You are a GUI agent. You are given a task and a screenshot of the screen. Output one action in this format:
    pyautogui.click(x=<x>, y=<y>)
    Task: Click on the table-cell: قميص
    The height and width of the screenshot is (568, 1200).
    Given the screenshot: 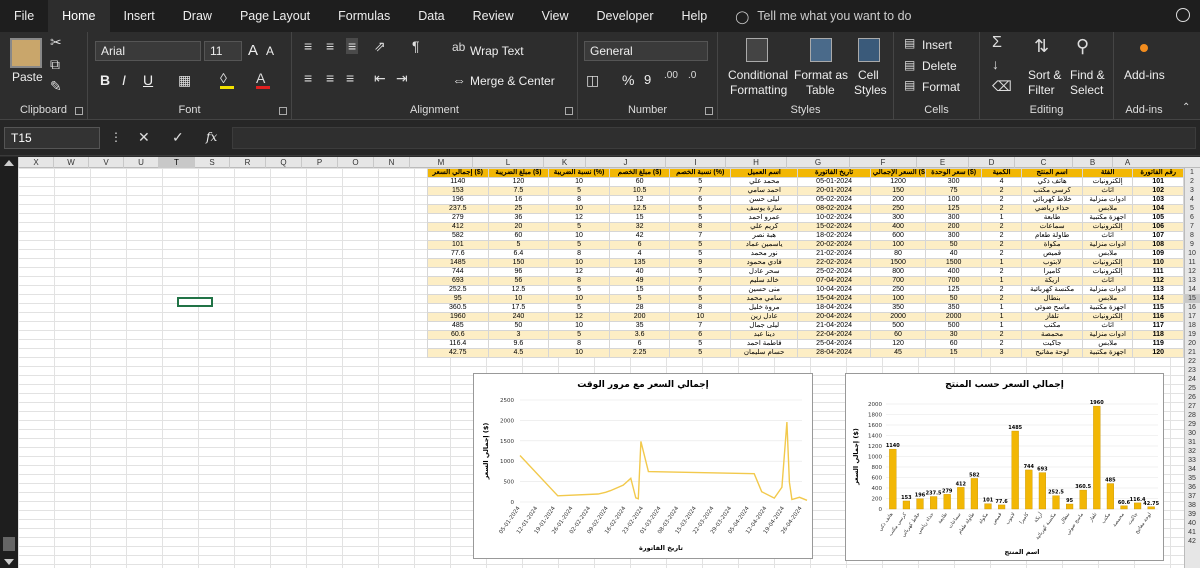 What is the action you would take?
    pyautogui.click(x=1052, y=254)
    